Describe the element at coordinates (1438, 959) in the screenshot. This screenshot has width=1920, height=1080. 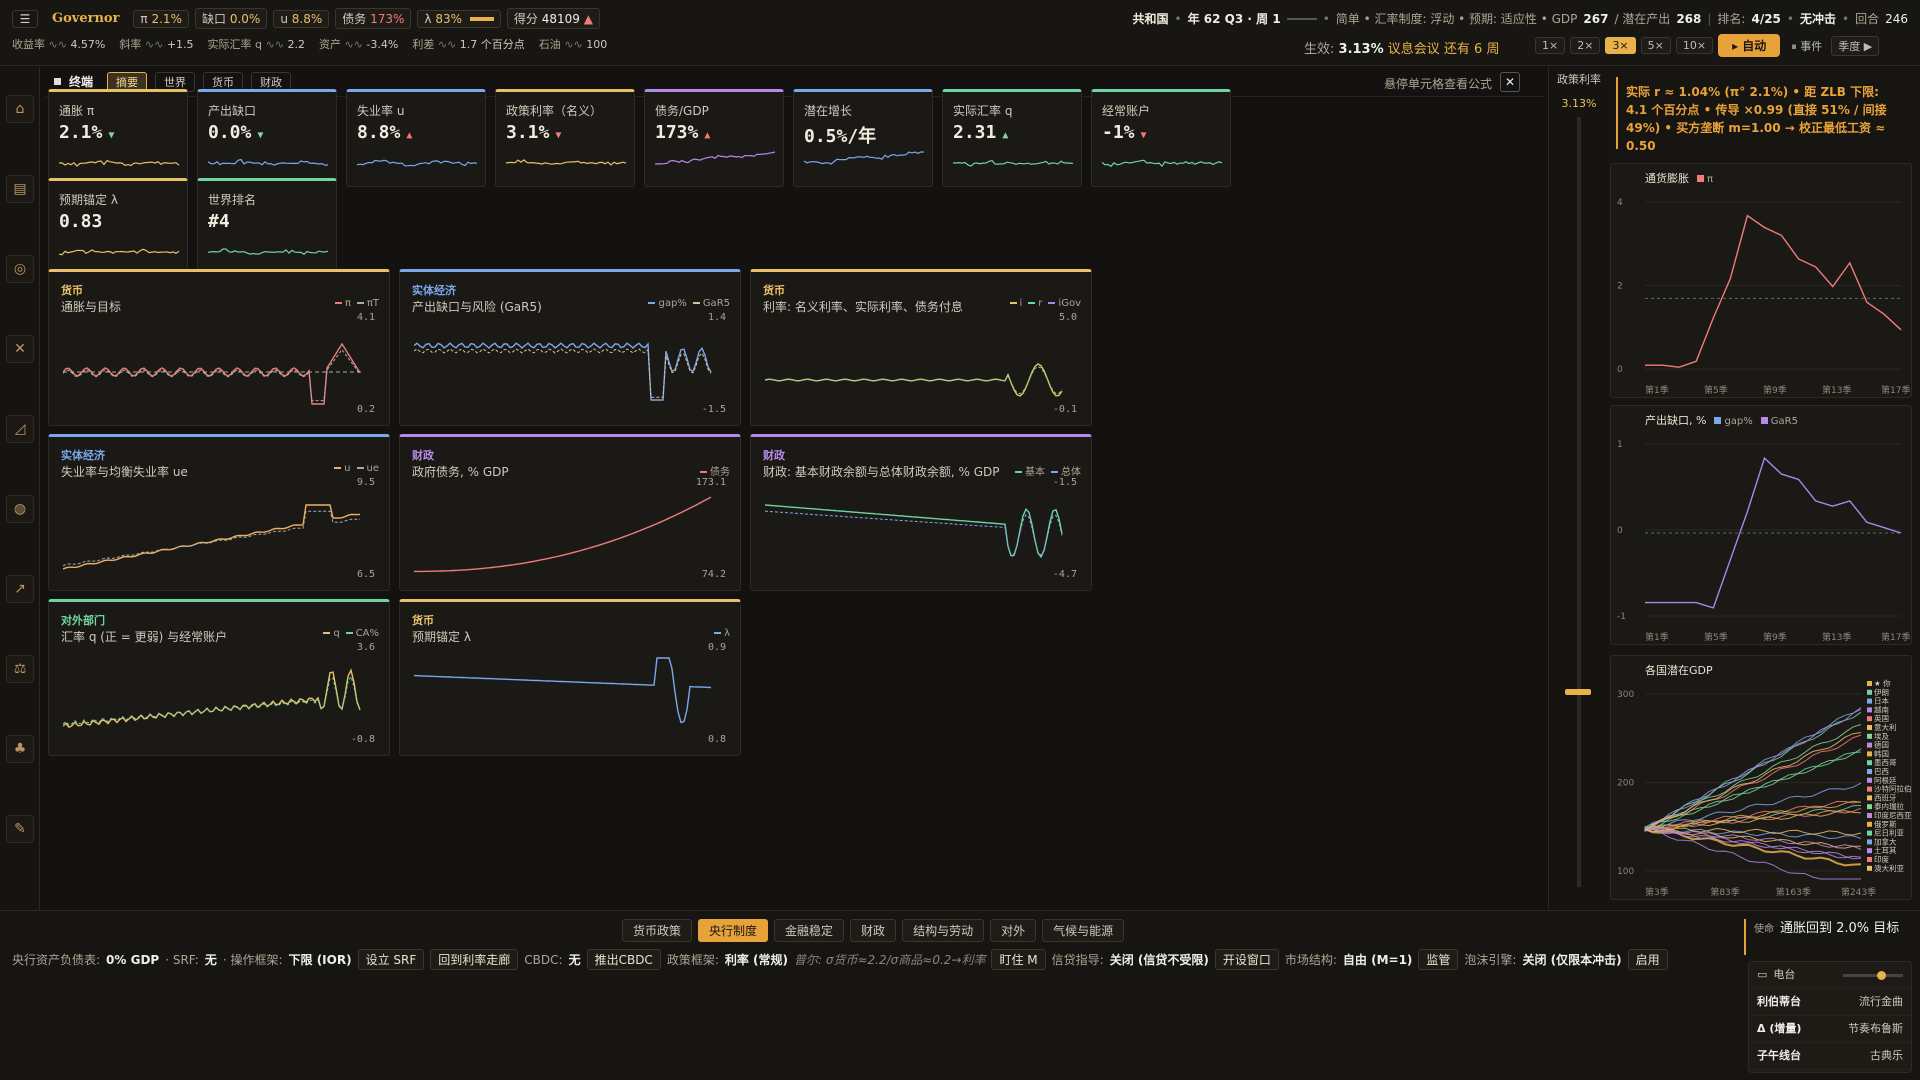
I see `action-button: 监管` at that location.